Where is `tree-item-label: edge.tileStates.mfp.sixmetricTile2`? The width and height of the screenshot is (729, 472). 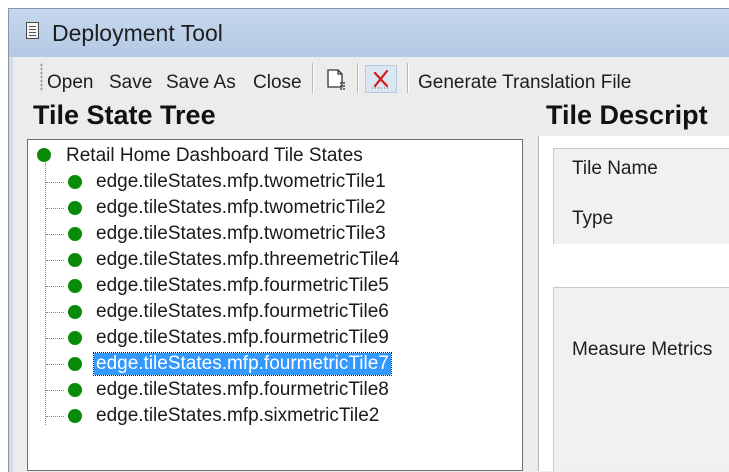
tree-item-label: edge.tileStates.mfp.sixmetricTile2 is located at coordinates (238, 415).